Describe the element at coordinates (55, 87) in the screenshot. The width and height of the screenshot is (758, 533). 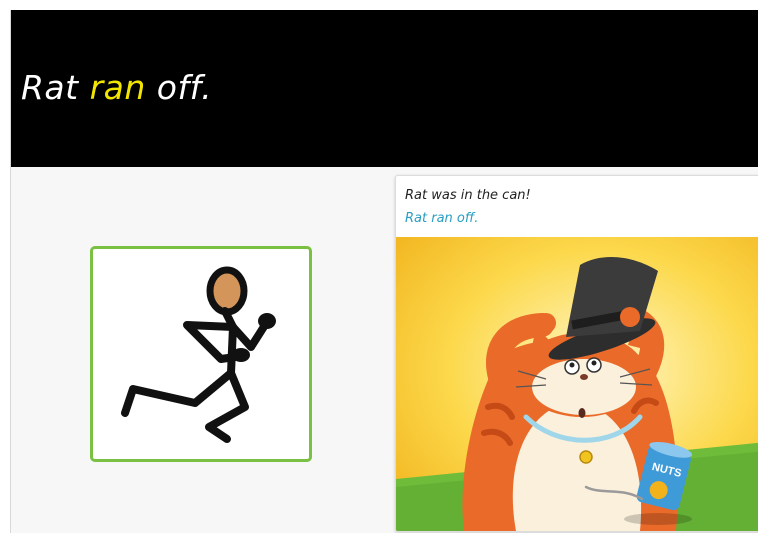
I see `title-word-rat: Rat` at that location.